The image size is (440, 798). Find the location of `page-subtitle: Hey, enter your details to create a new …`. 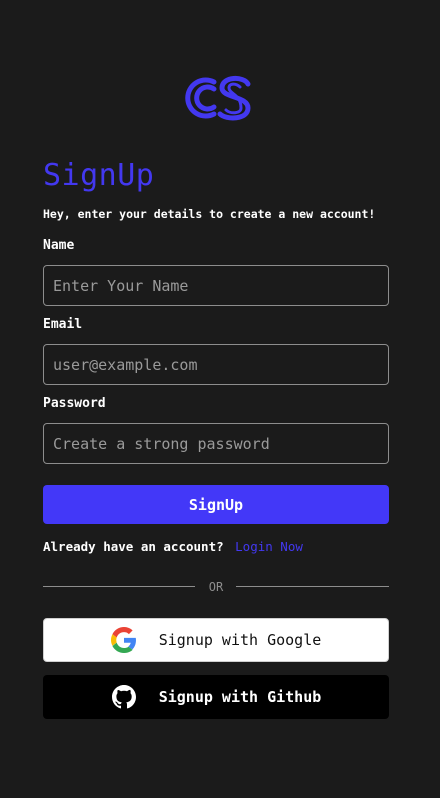

page-subtitle: Hey, enter your details to create a new … is located at coordinates (209, 214).